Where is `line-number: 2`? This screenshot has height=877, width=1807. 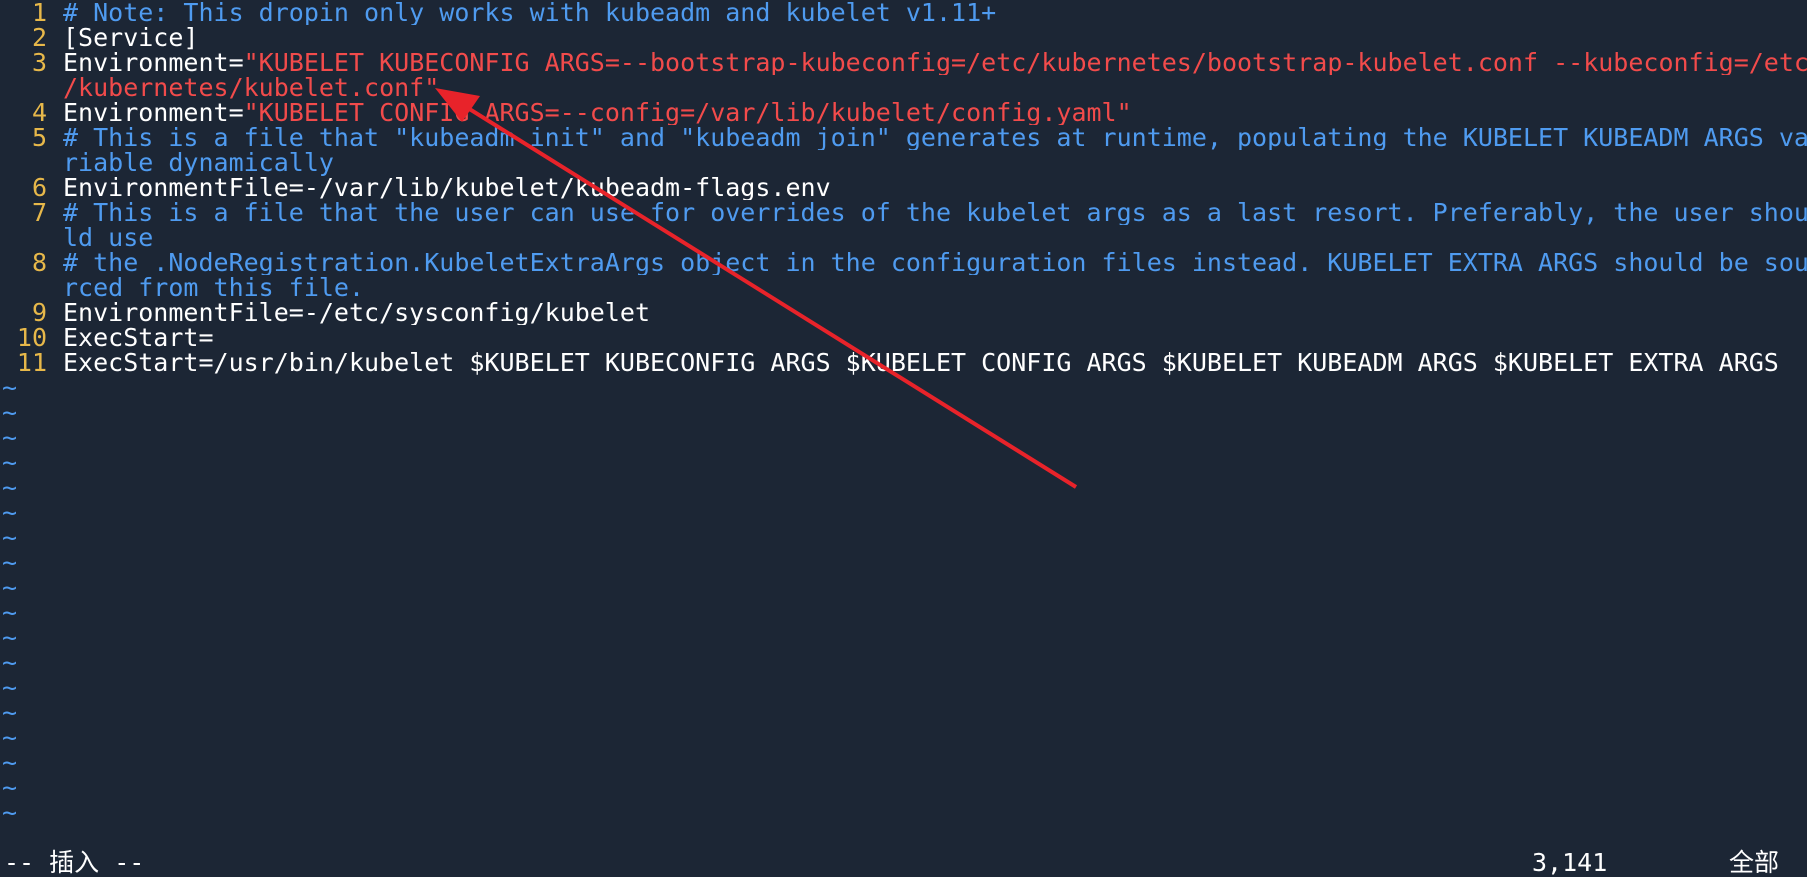
line-number: 2 is located at coordinates (39, 37).